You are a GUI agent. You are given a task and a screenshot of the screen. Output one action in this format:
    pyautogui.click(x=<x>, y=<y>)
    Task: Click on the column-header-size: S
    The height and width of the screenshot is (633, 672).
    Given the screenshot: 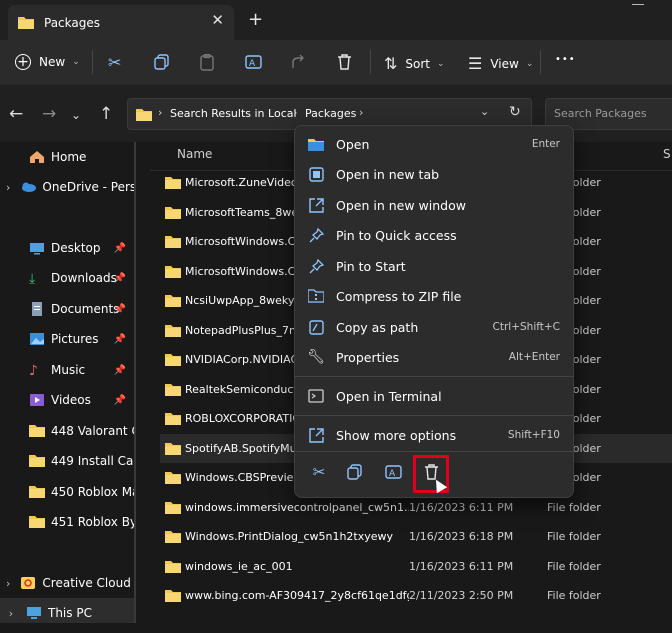 What is the action you would take?
    pyautogui.click(x=667, y=154)
    